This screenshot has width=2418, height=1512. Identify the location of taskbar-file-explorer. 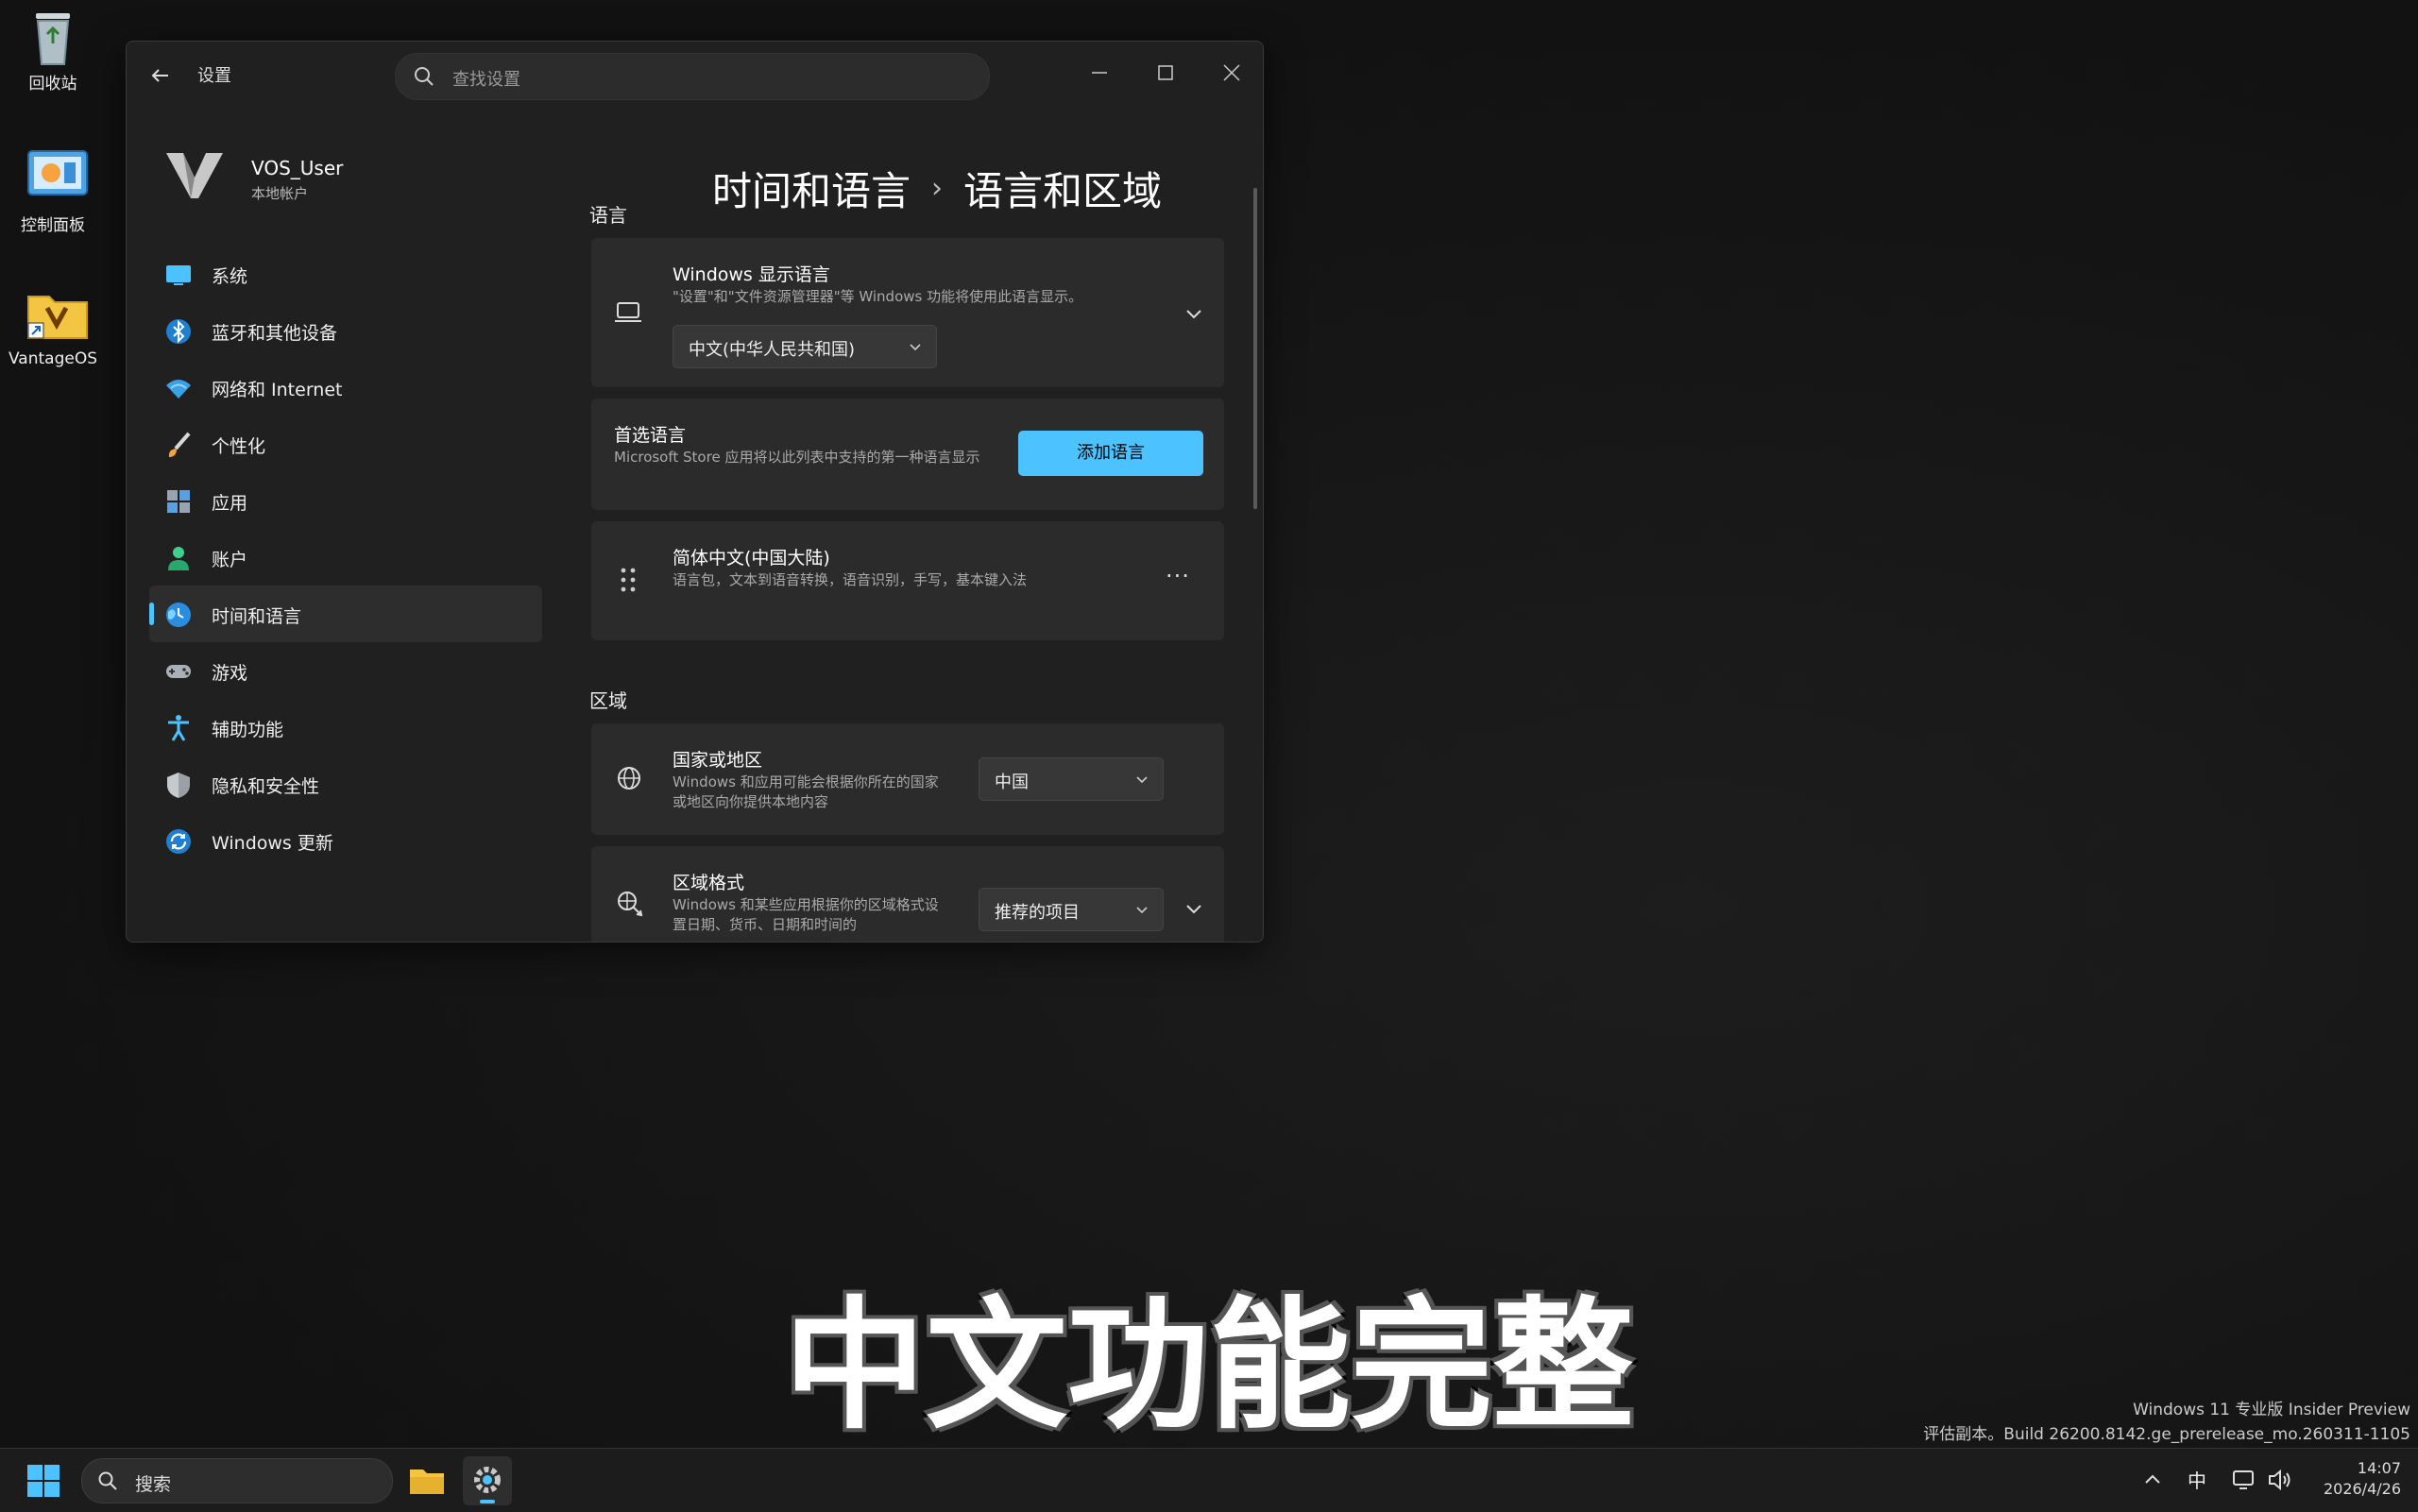
(426, 1480).